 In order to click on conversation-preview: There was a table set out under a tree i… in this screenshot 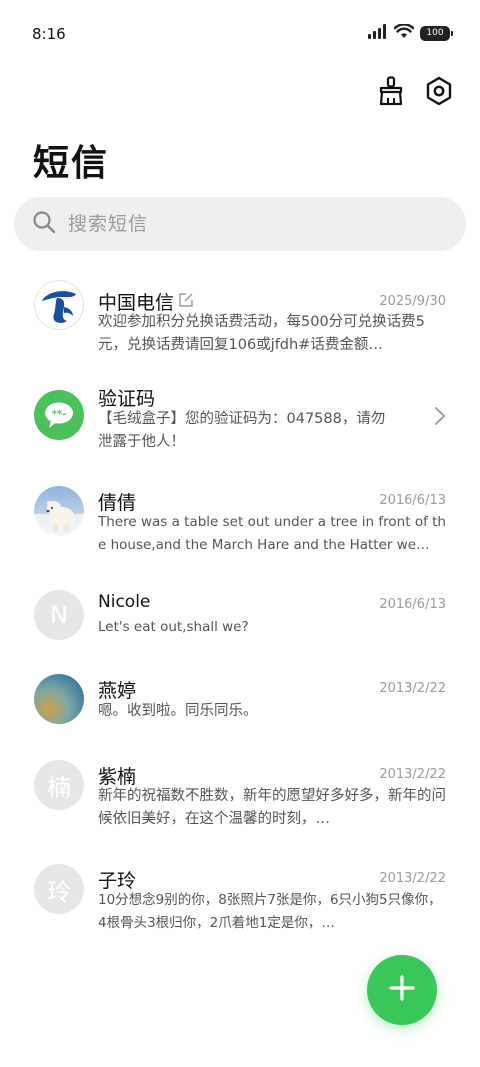, I will do `click(272, 533)`.